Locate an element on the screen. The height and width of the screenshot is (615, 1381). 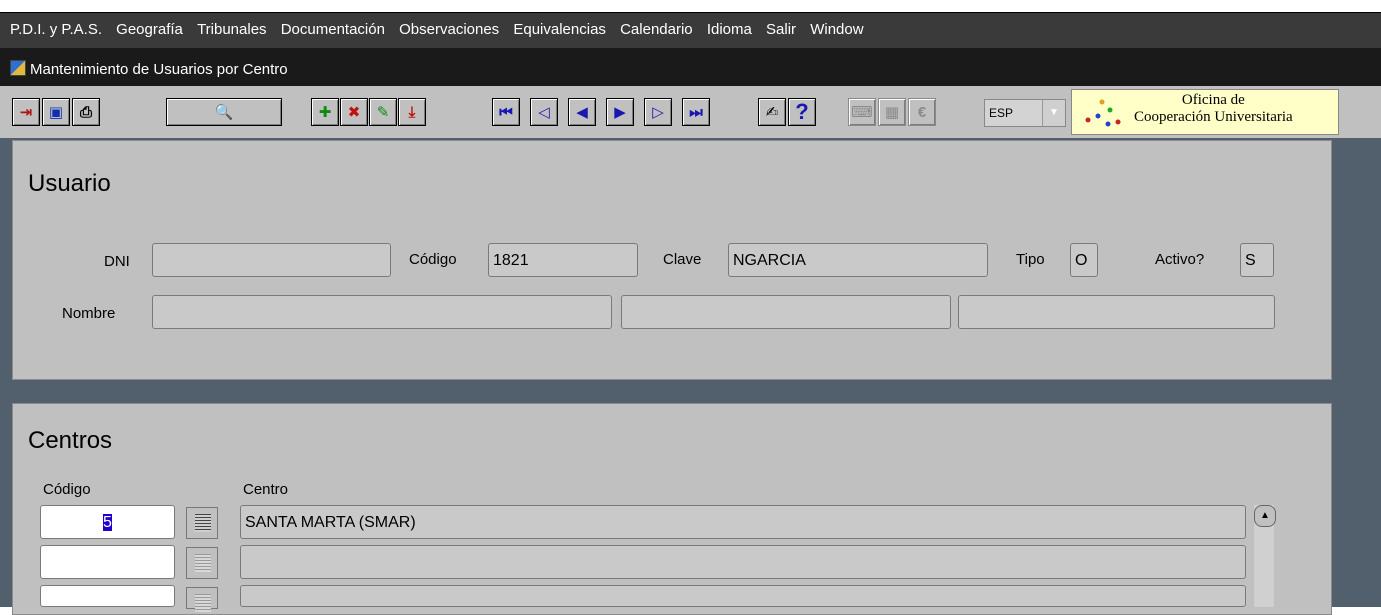
menu-documentacion: Documentación is located at coordinates (333, 29).